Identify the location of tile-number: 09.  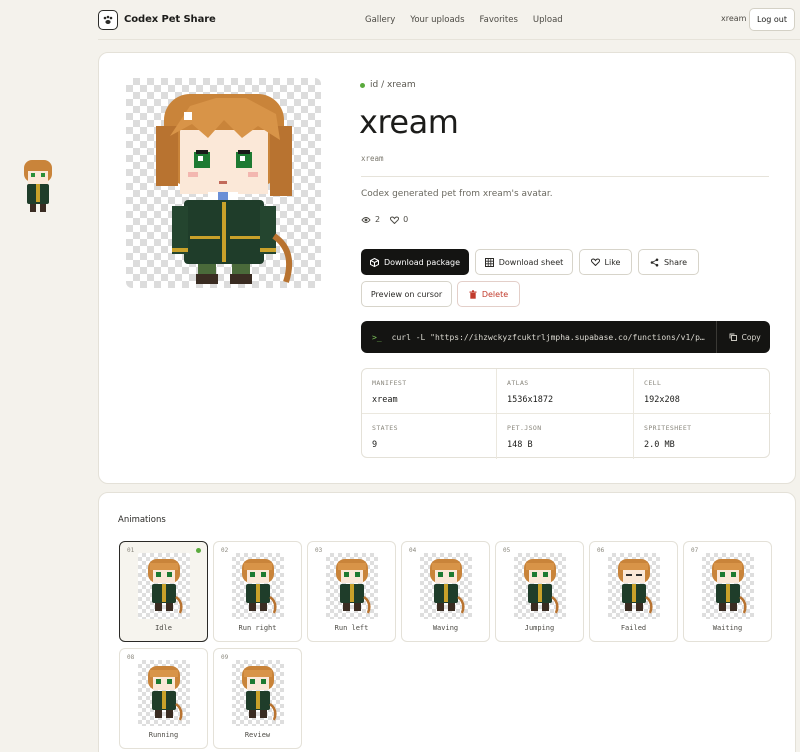
(225, 657).